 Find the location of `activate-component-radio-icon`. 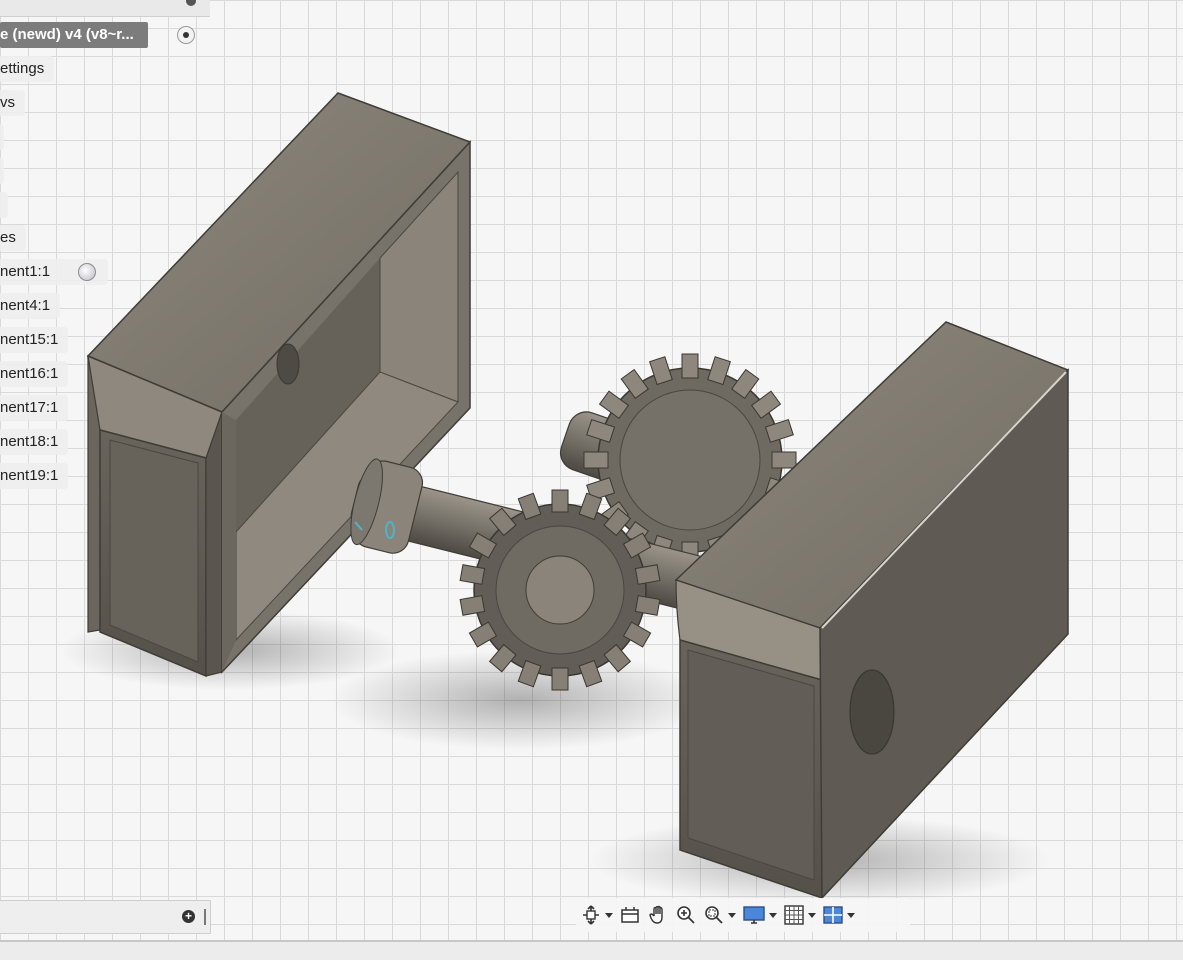

activate-component-radio-icon is located at coordinates (87, 272).